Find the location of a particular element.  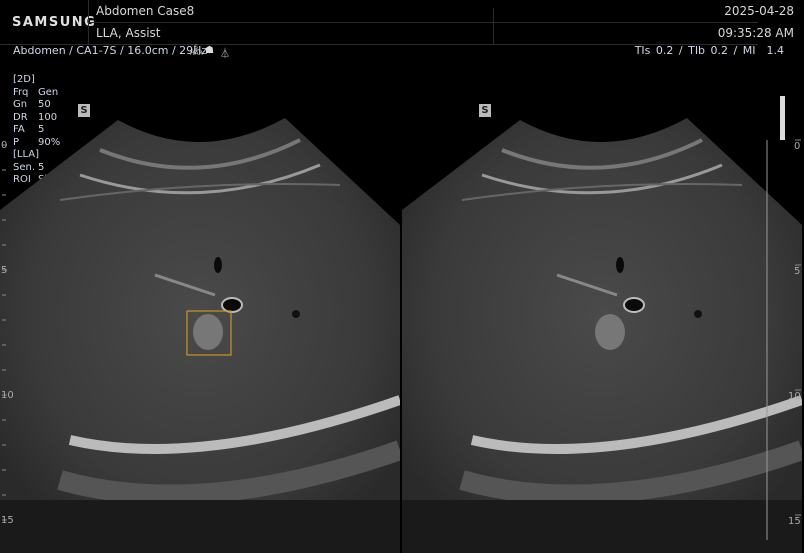

image-badge-right: S is located at coordinates (485, 110).